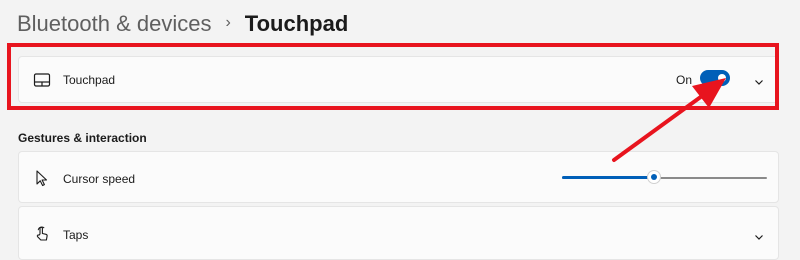  Describe the element at coordinates (89, 80) in the screenshot. I see `touchpad-label: Touchpad` at that location.